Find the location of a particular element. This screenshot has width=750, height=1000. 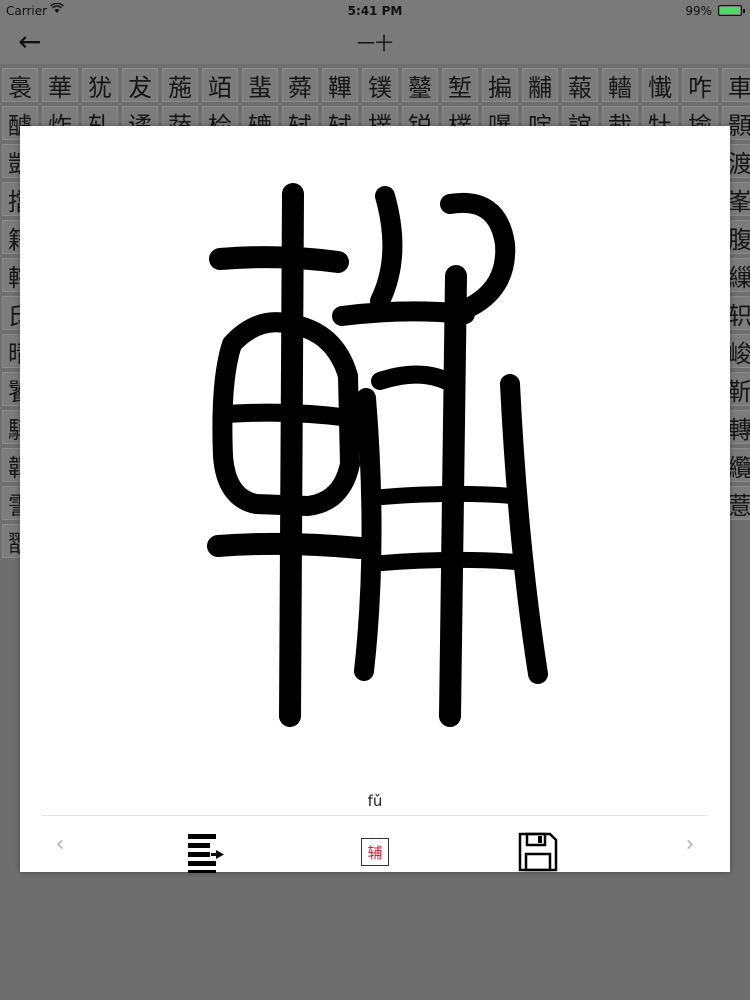

character-cell: 黼 is located at coordinates (540, 85).